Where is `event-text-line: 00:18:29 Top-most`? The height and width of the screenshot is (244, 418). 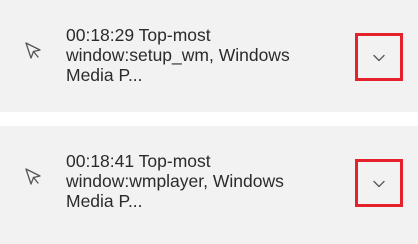
event-text-line: 00:18:29 Top-most is located at coordinates (138, 35).